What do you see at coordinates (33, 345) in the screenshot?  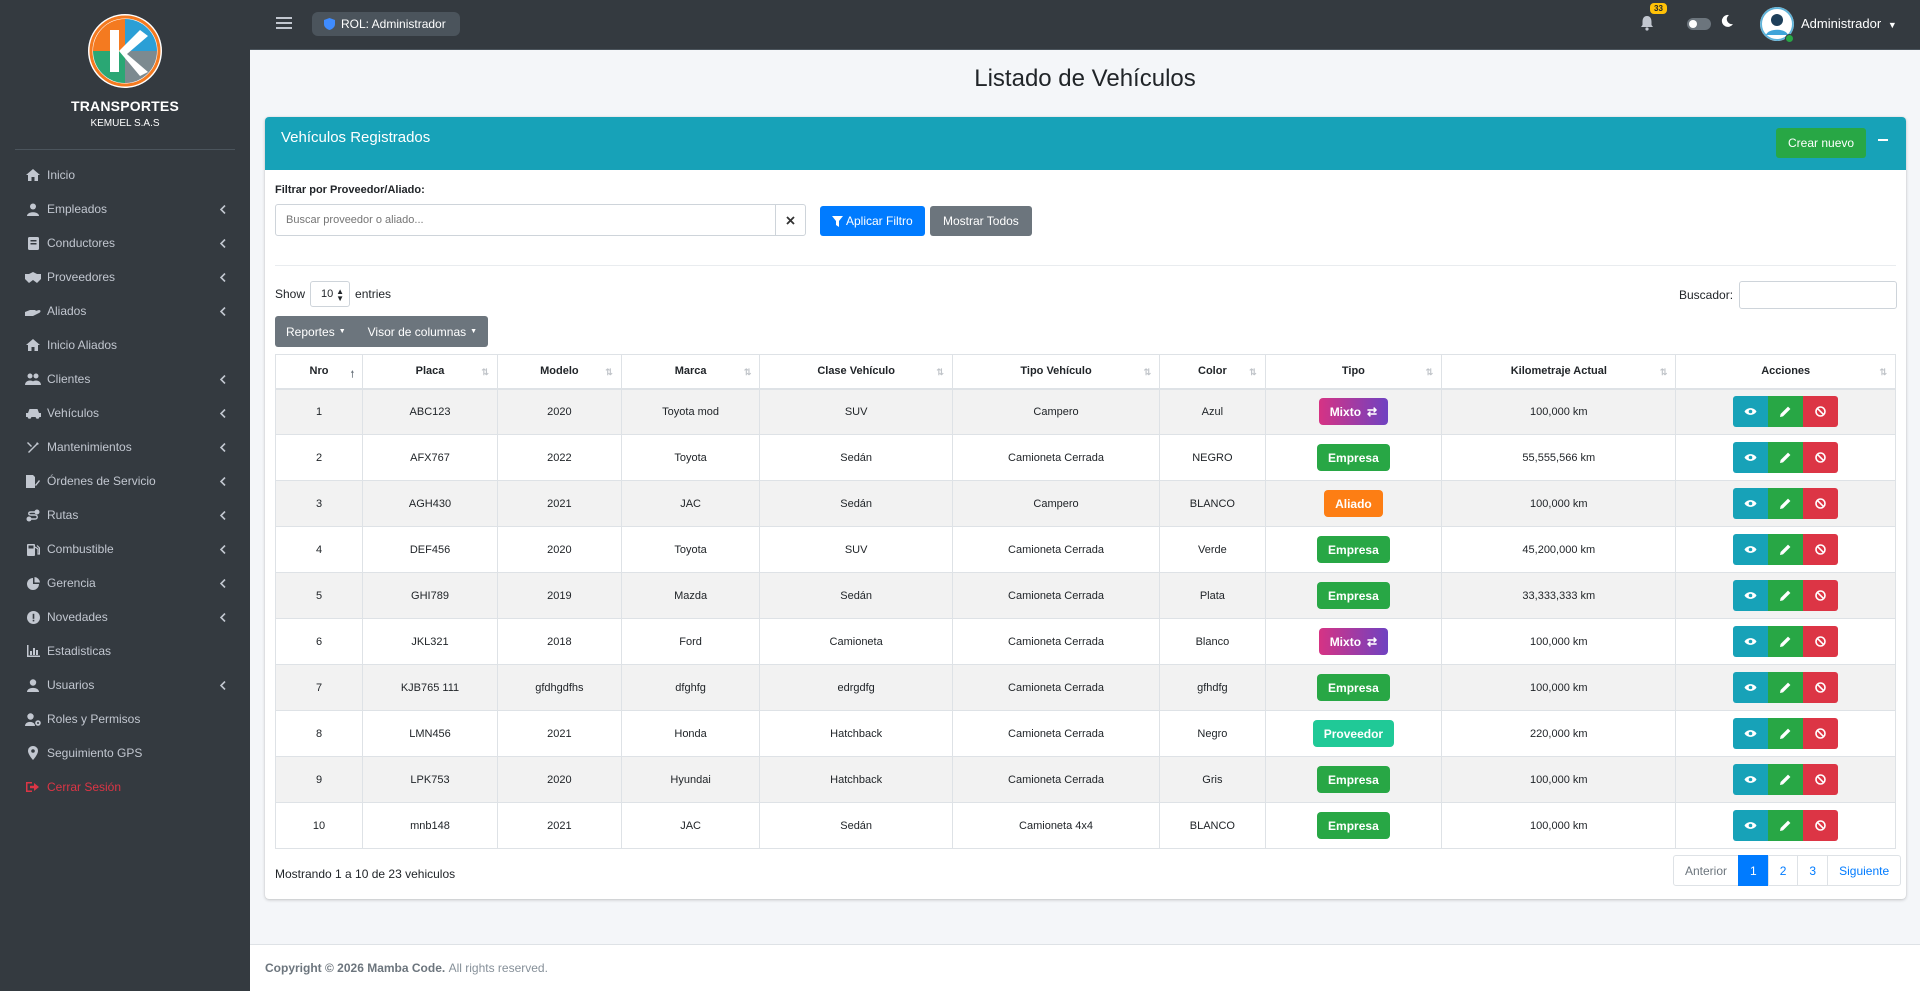 I see `home-icon` at bounding box center [33, 345].